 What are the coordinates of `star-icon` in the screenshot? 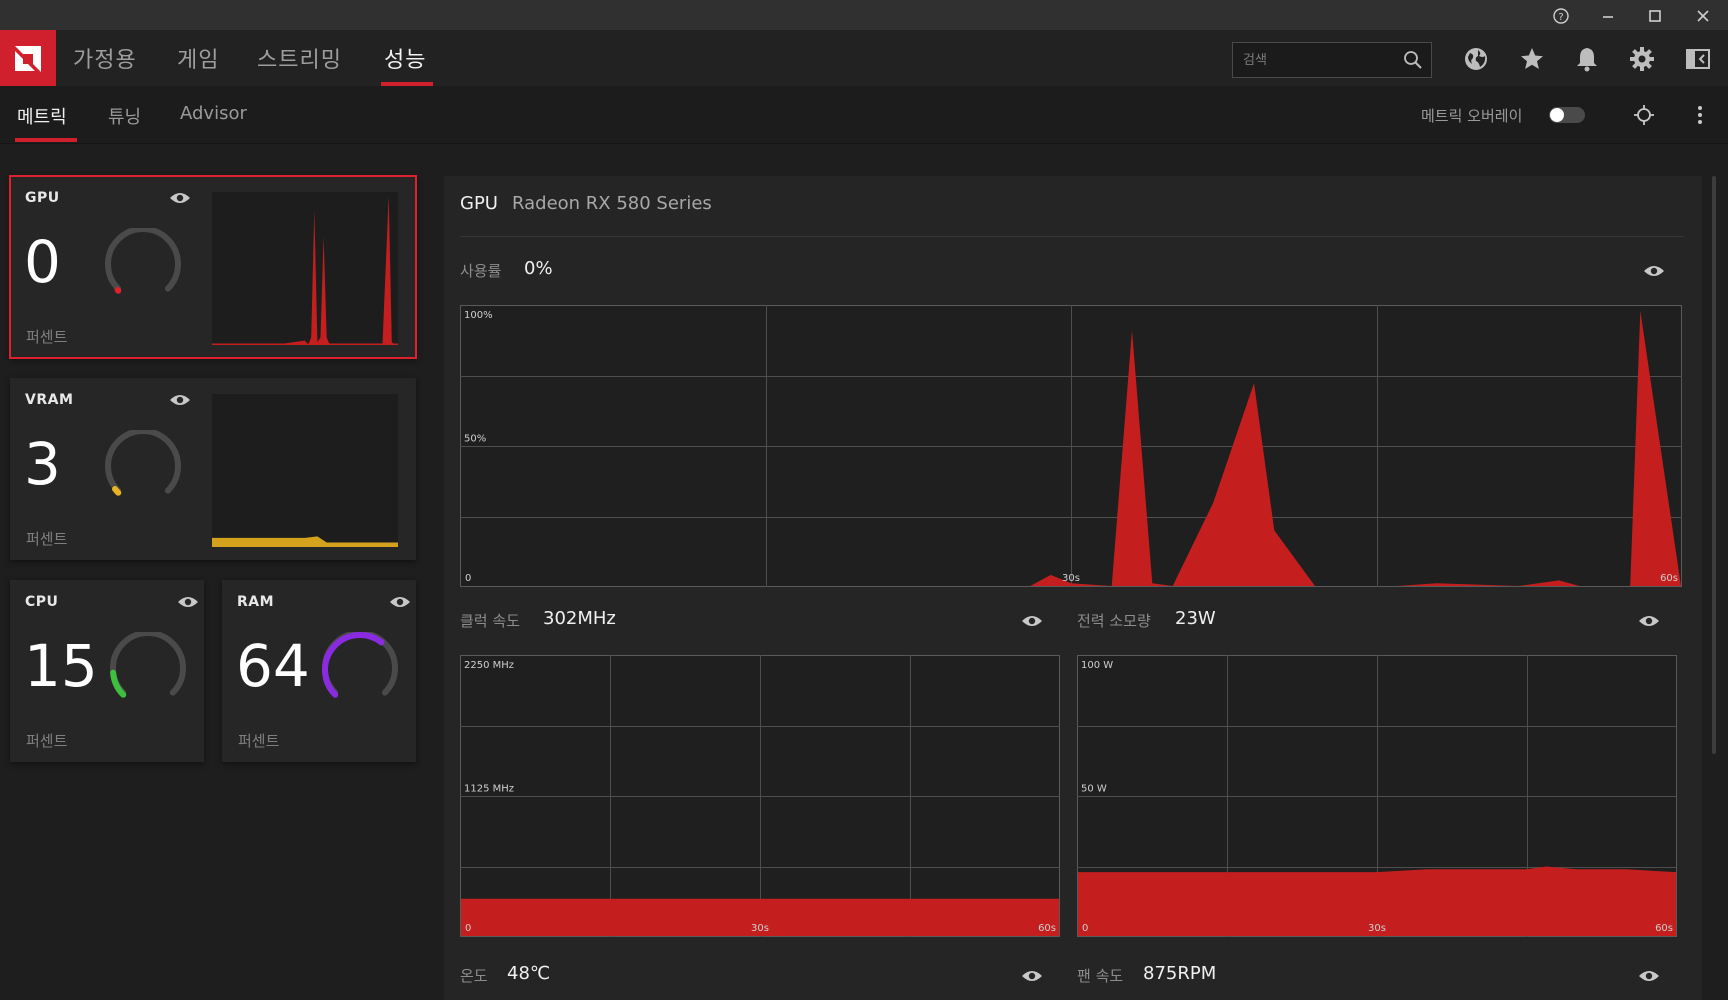 It's located at (1532, 59).